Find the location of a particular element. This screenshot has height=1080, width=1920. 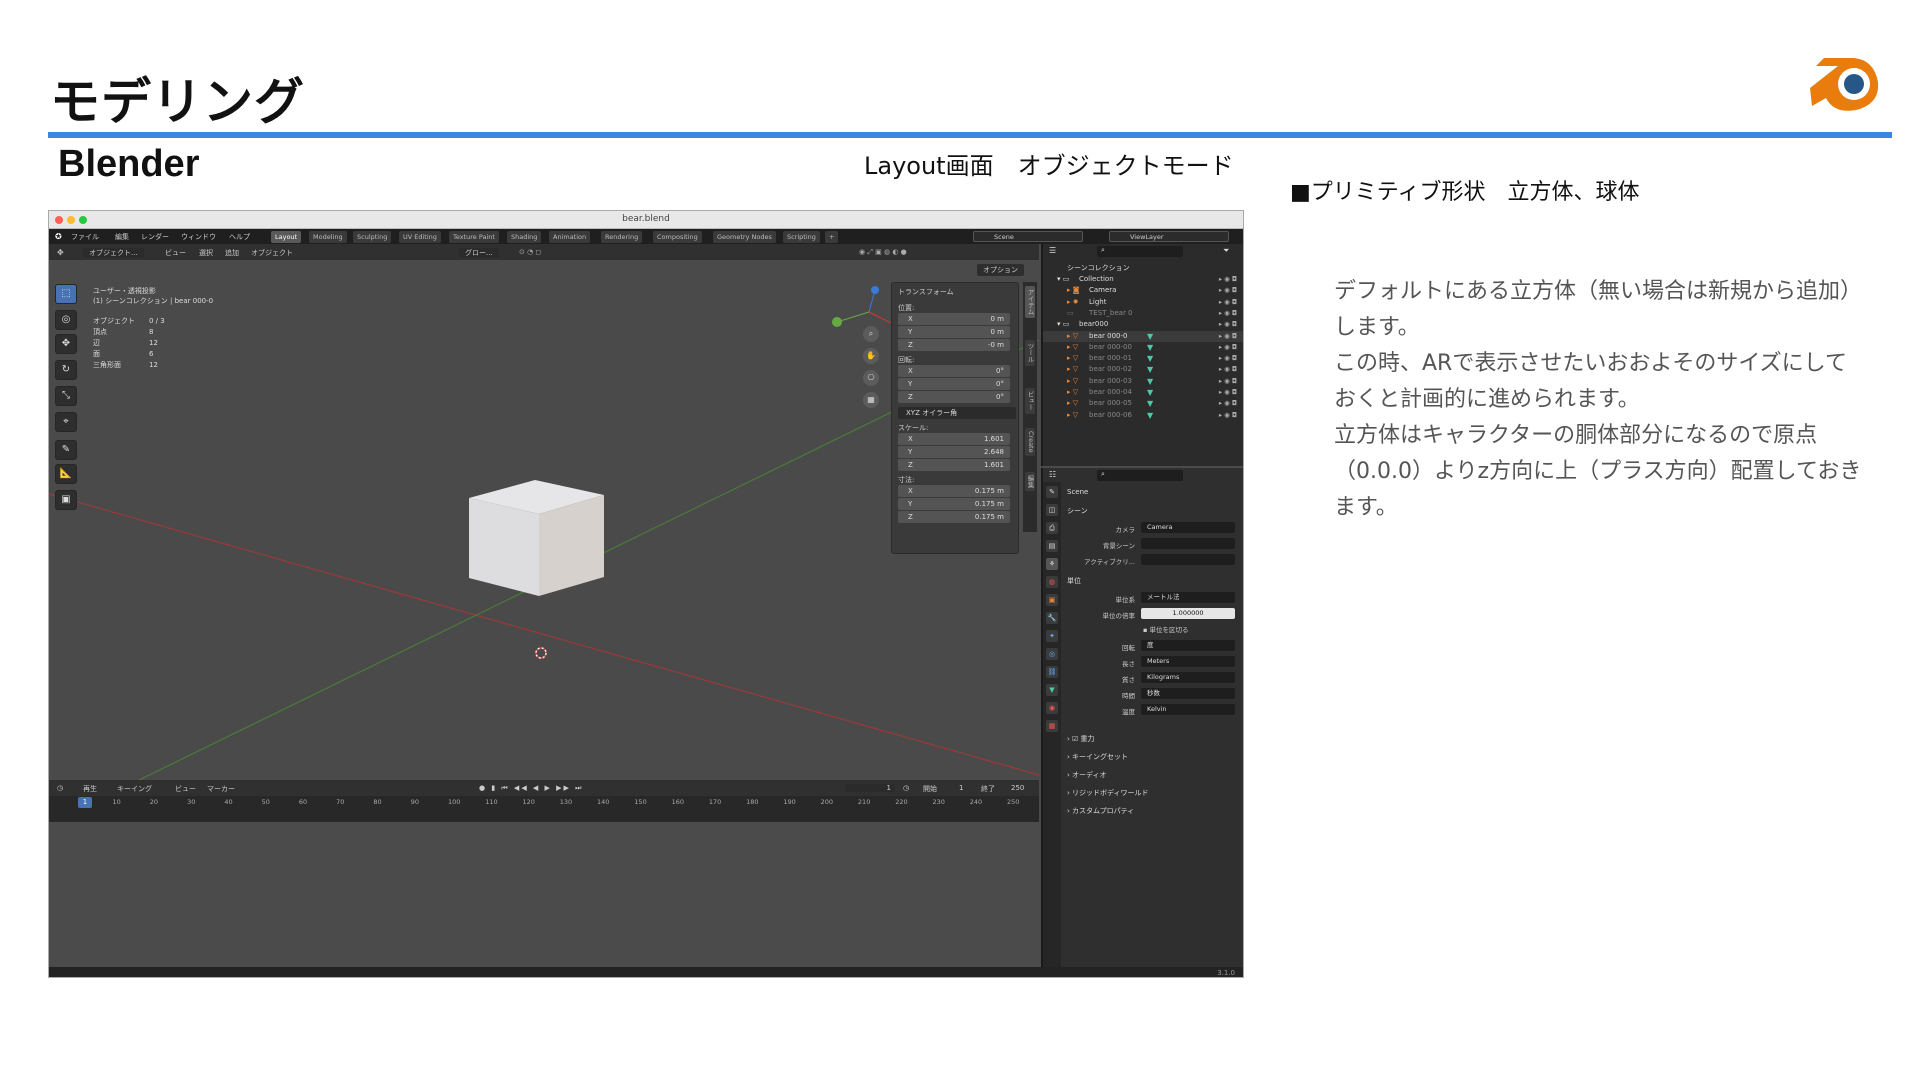

material-tab-icon: ◉ is located at coordinates (1052, 708).